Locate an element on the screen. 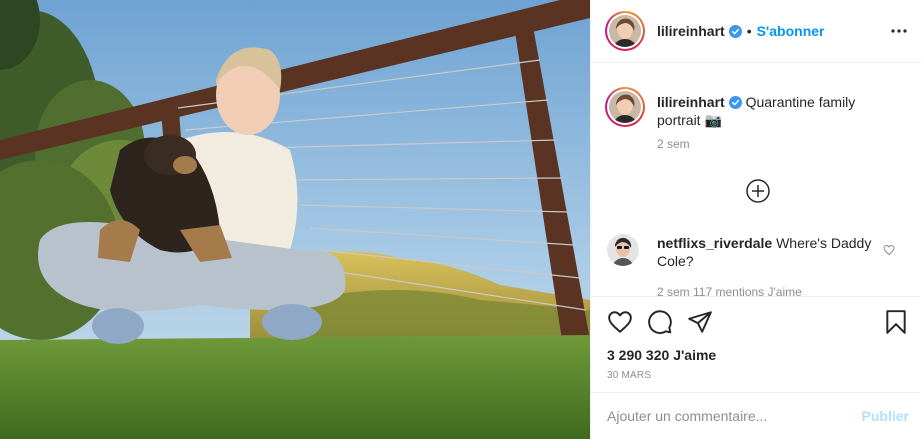 This screenshot has height=439, width=921. caption-username: lilireinhart is located at coordinates (691, 102).